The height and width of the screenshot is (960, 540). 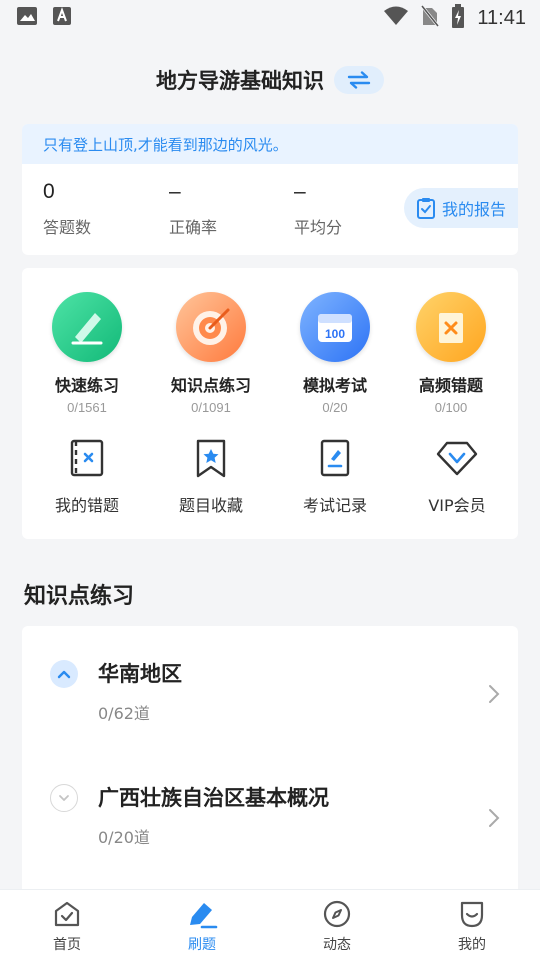 I want to click on exam-records-button: 考试记录, so click(x=335, y=476).